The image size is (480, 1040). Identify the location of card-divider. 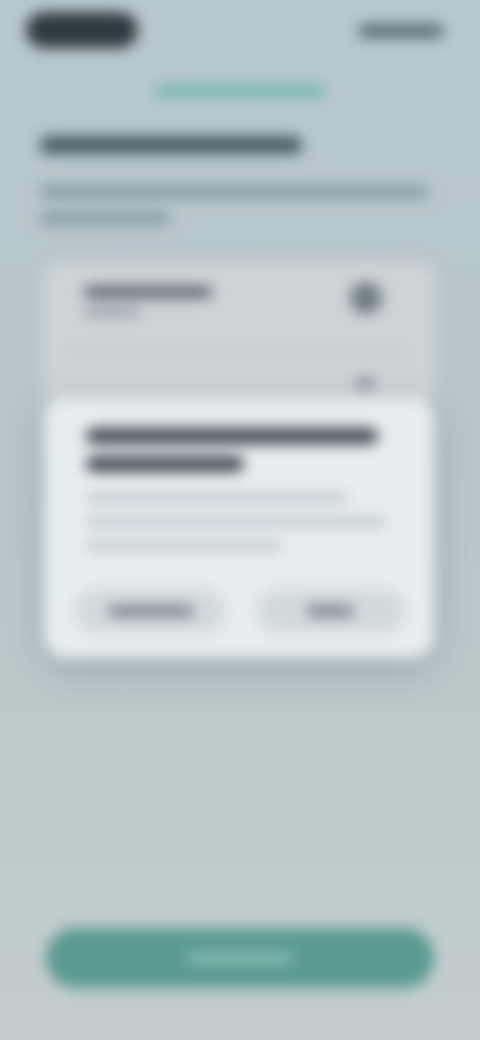
(234, 351).